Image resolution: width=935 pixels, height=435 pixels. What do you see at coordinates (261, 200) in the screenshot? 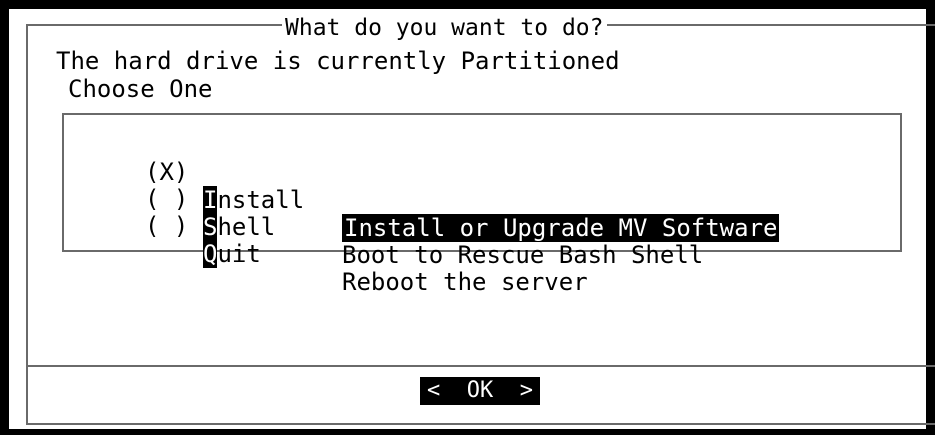
I see `menu-item-tag-rest: nstall` at bounding box center [261, 200].